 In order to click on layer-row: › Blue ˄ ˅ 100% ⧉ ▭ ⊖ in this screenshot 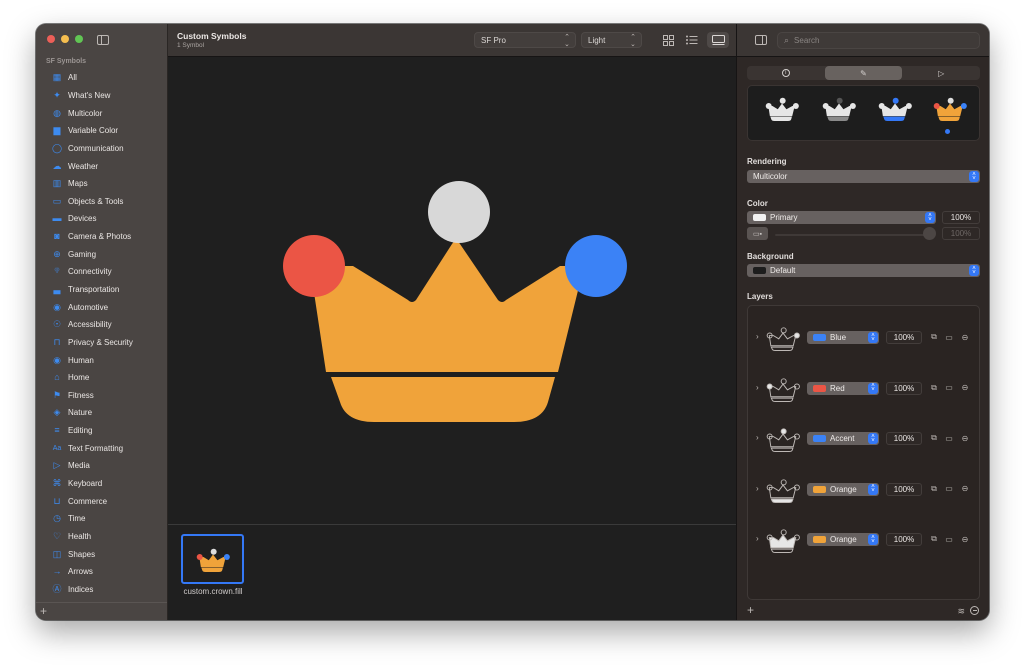, I will do `click(863, 337)`.